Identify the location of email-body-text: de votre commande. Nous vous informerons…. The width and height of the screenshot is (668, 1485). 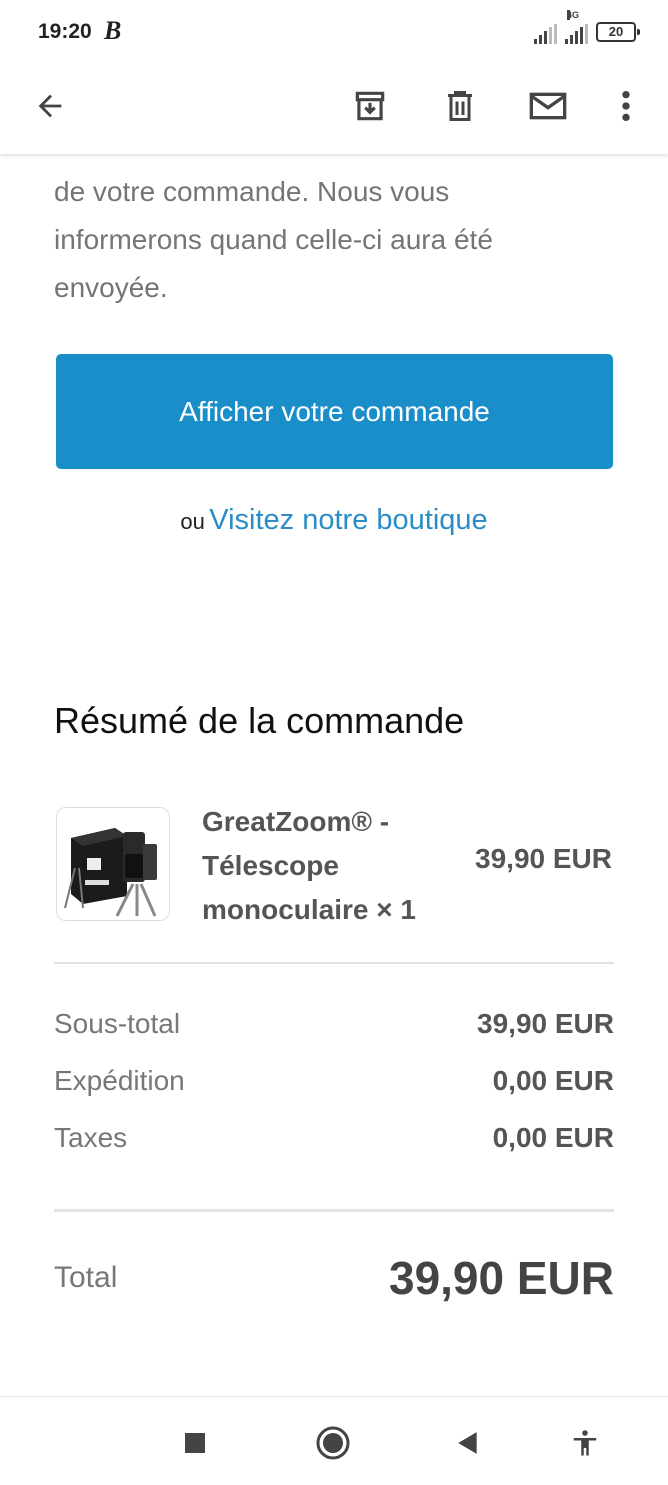
(344, 240).